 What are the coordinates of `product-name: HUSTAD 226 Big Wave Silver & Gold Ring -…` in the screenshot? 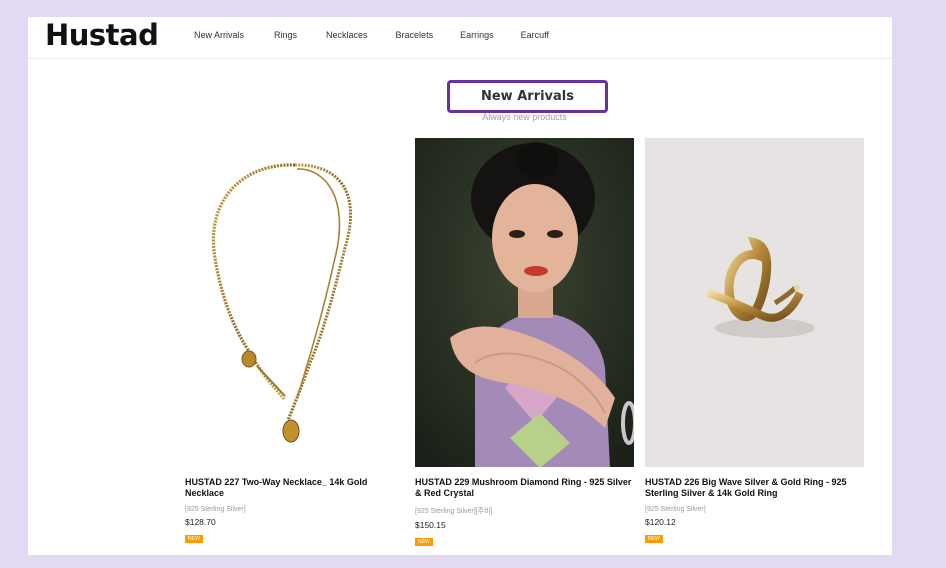 It's located at (754, 488).